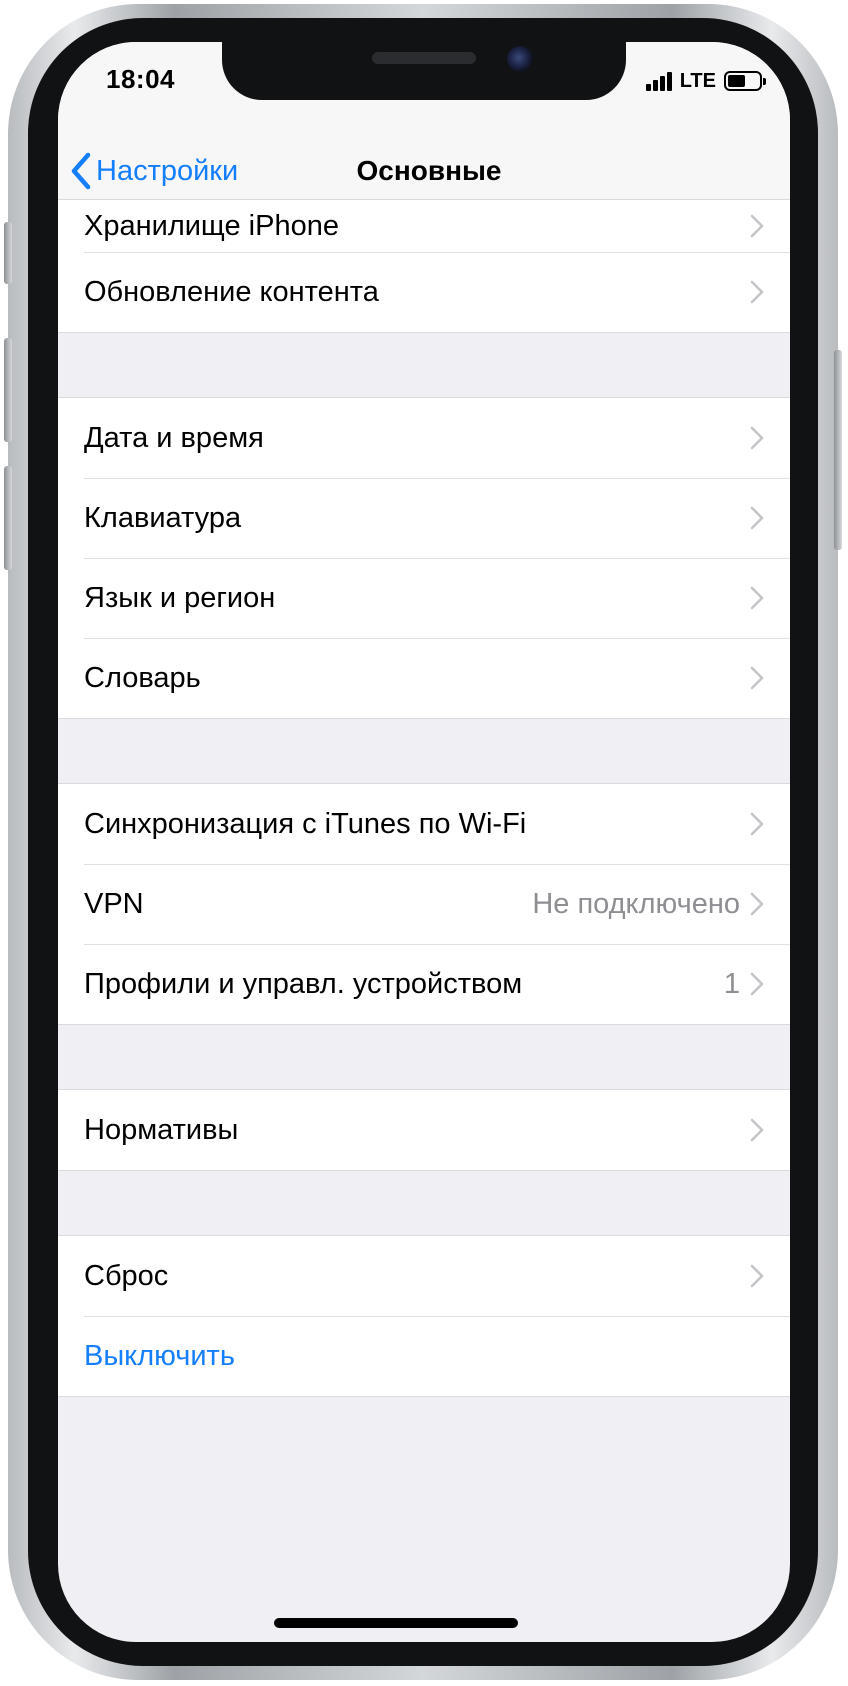 This screenshot has width=848, height=1686. I want to click on volume-down-button, so click(8, 518).